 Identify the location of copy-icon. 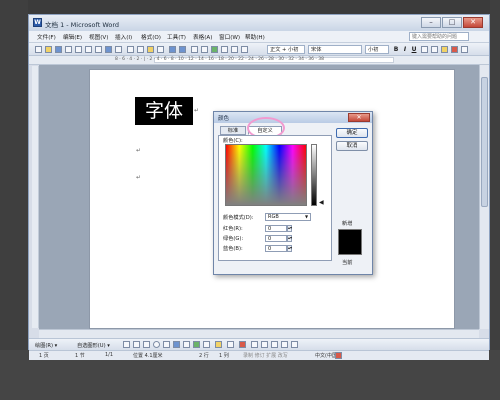
(140, 49).